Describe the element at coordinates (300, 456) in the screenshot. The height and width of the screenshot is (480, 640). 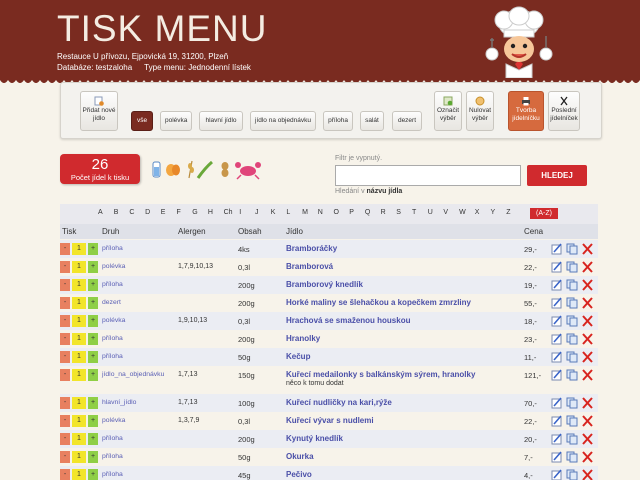
I see `meal-name-link: Okurka` at that location.